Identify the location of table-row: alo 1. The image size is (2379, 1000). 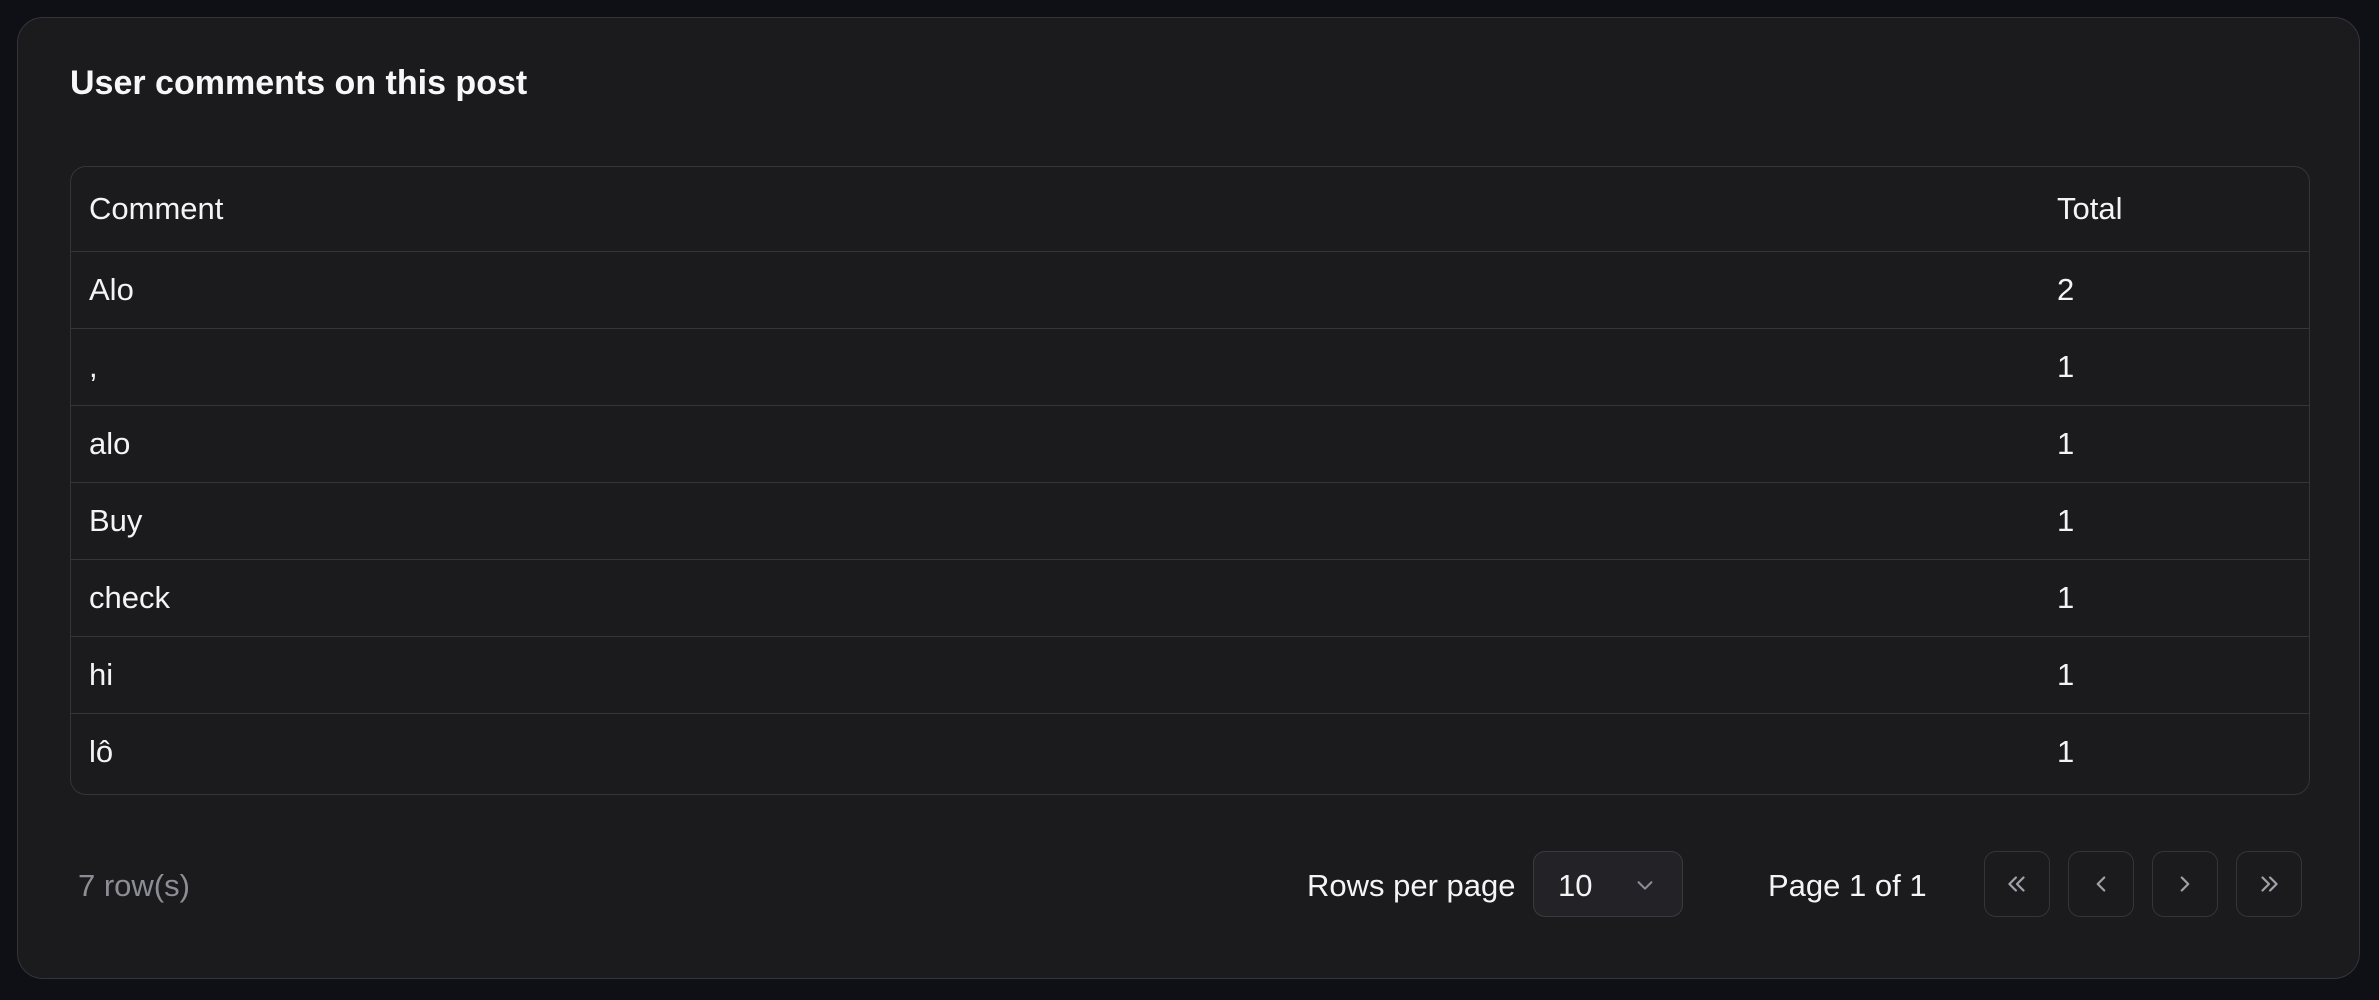
(1190, 444).